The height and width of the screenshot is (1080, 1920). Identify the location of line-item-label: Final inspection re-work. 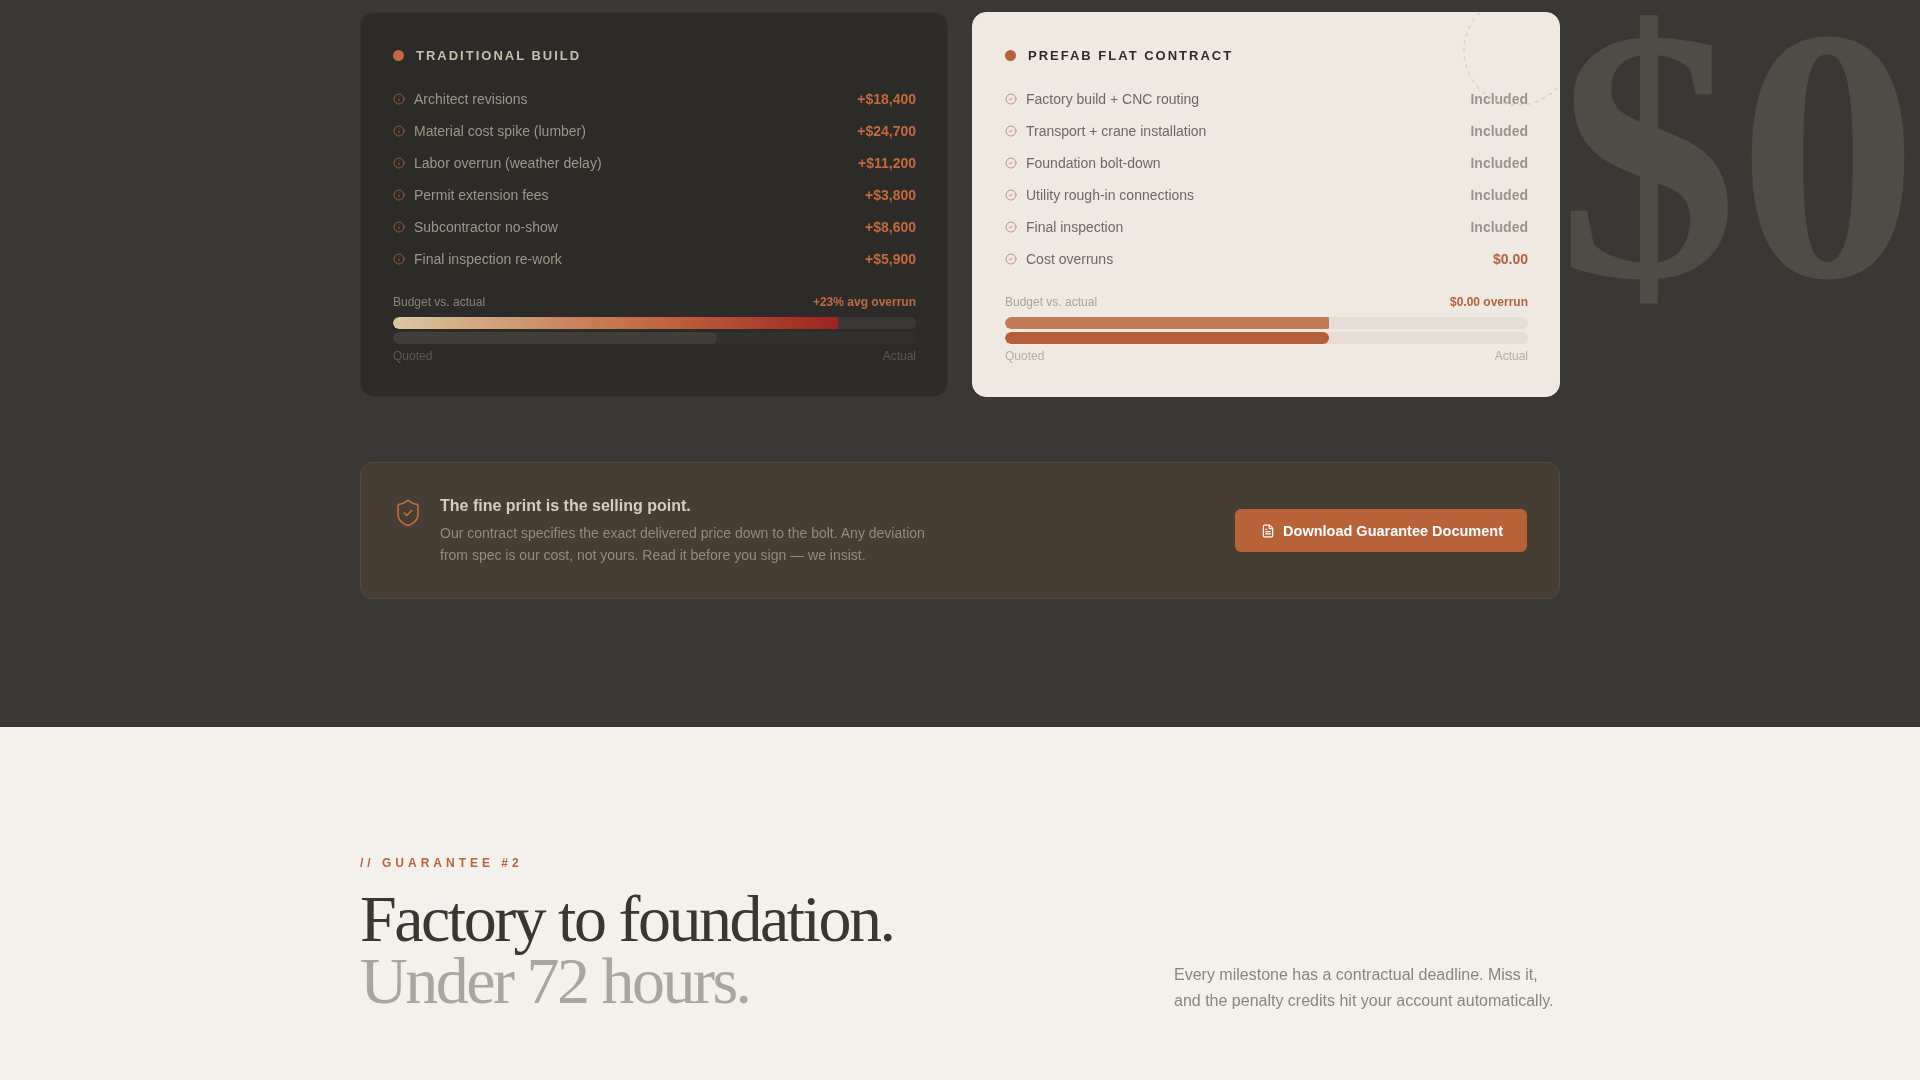
(488, 259).